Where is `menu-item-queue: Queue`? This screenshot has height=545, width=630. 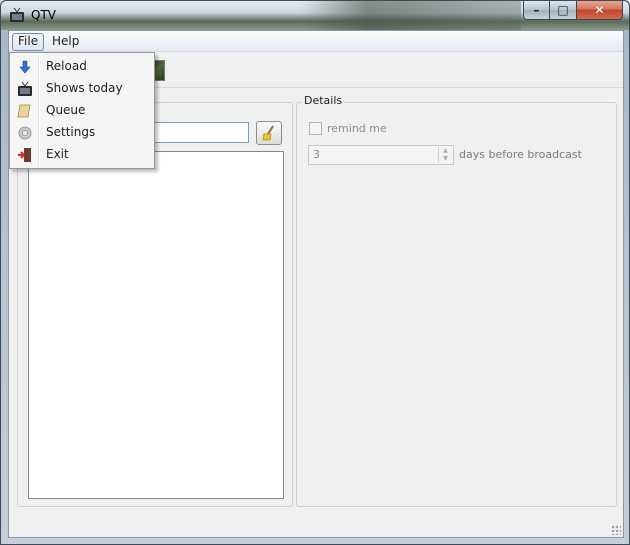 menu-item-queue: Queue is located at coordinates (82, 111).